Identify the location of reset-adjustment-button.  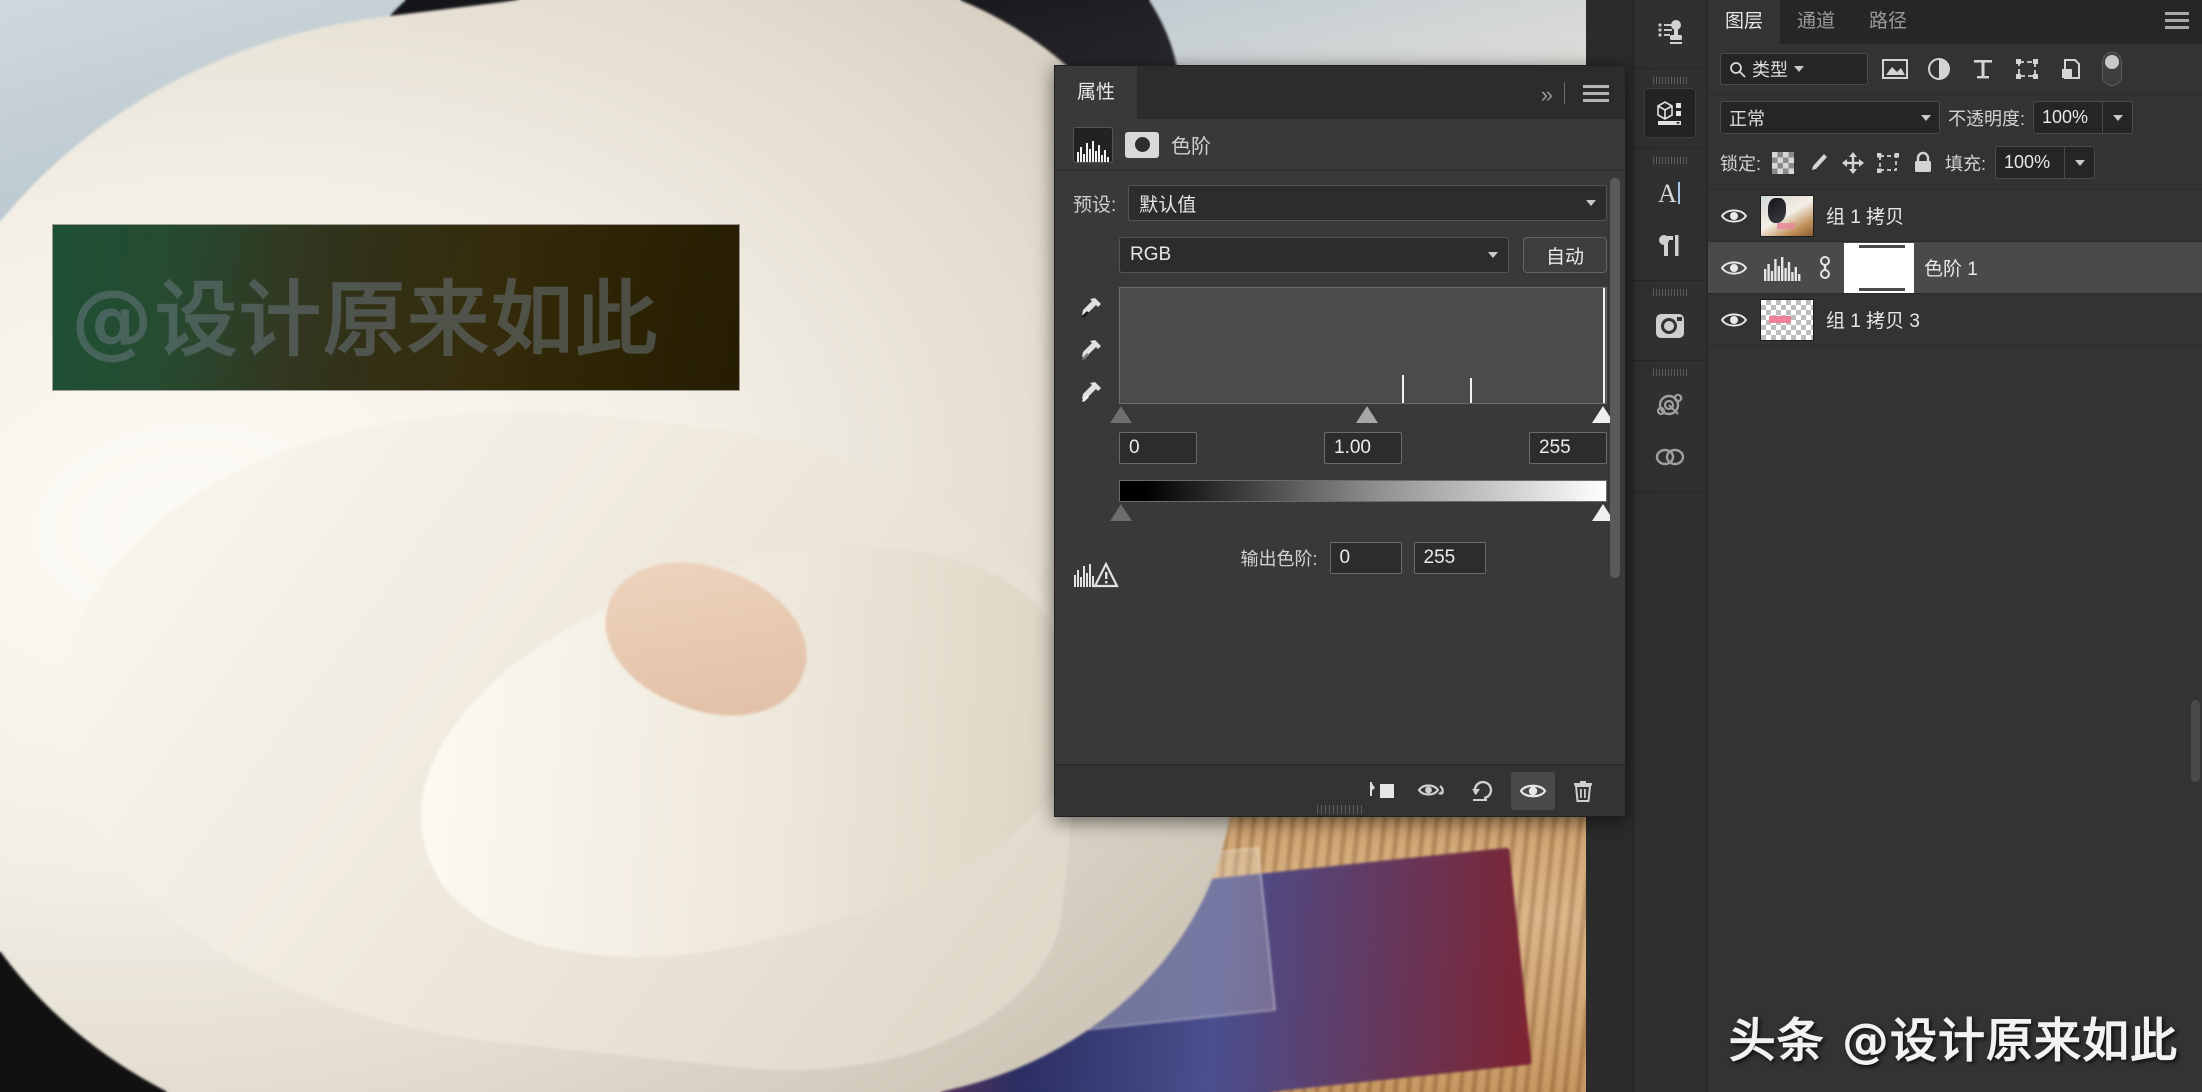
(1483, 791).